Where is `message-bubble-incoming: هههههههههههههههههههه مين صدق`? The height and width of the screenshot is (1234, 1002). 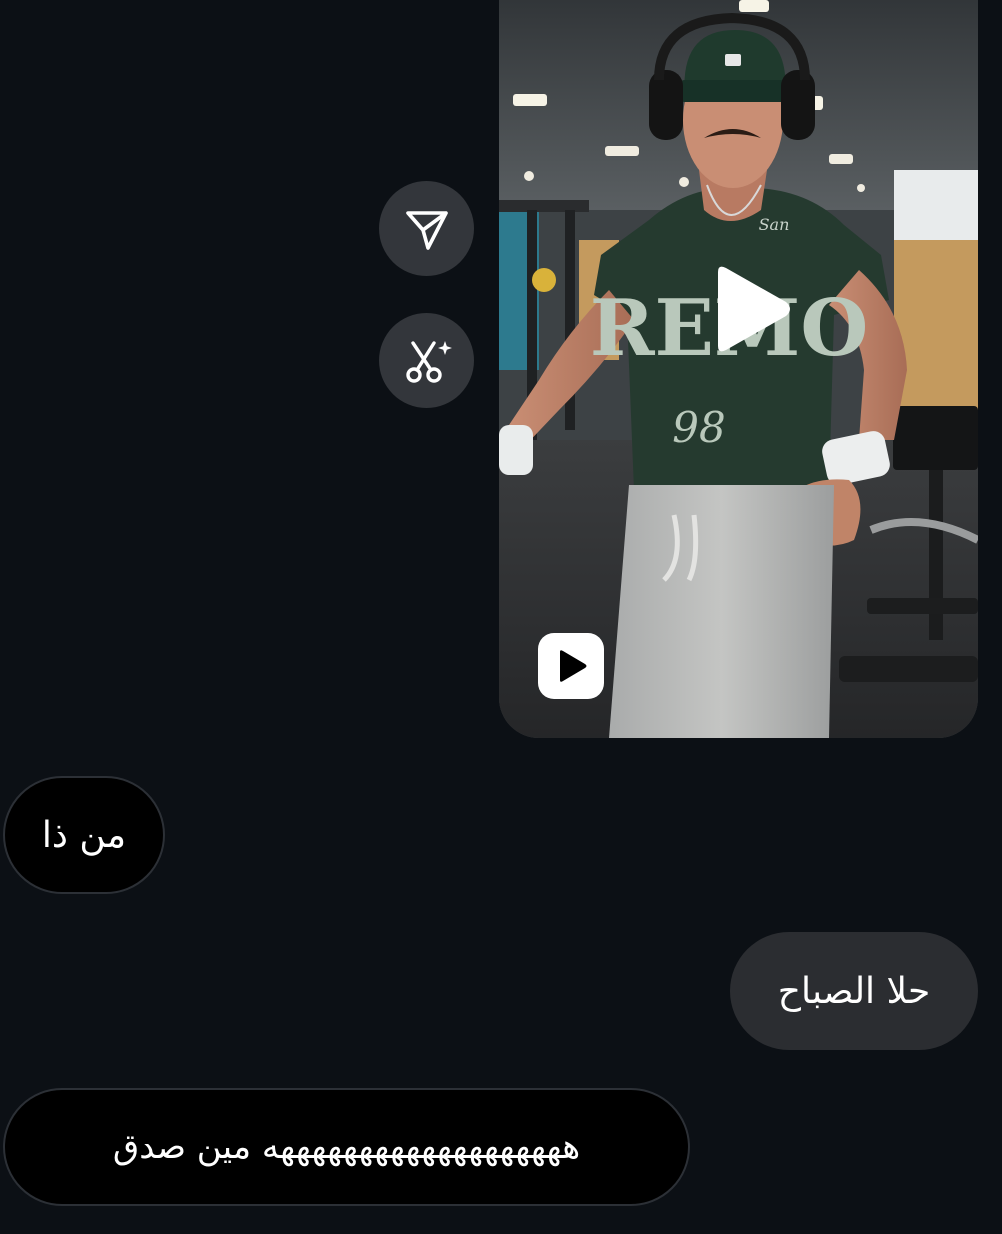 message-bubble-incoming: هههههههههههههههههههه مين صدق is located at coordinates (346, 1147).